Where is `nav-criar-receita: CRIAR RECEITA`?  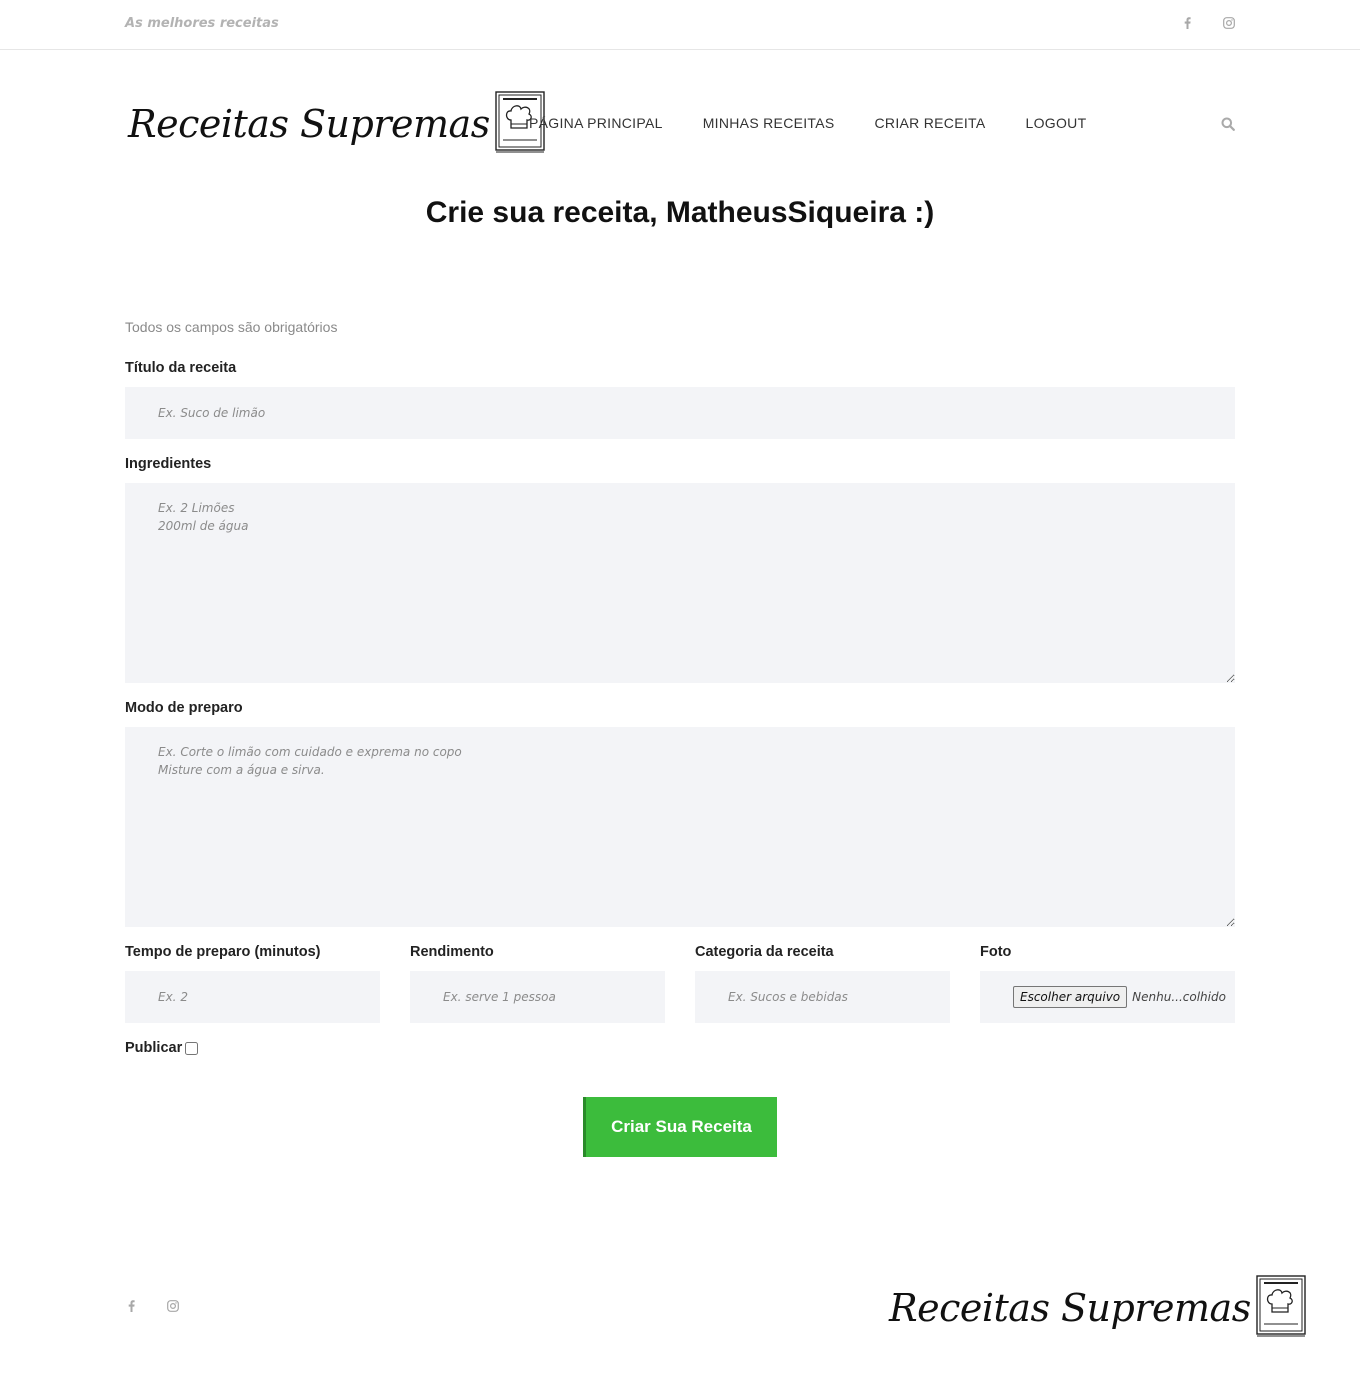
nav-criar-receita: CRIAR RECEITA is located at coordinates (930, 123).